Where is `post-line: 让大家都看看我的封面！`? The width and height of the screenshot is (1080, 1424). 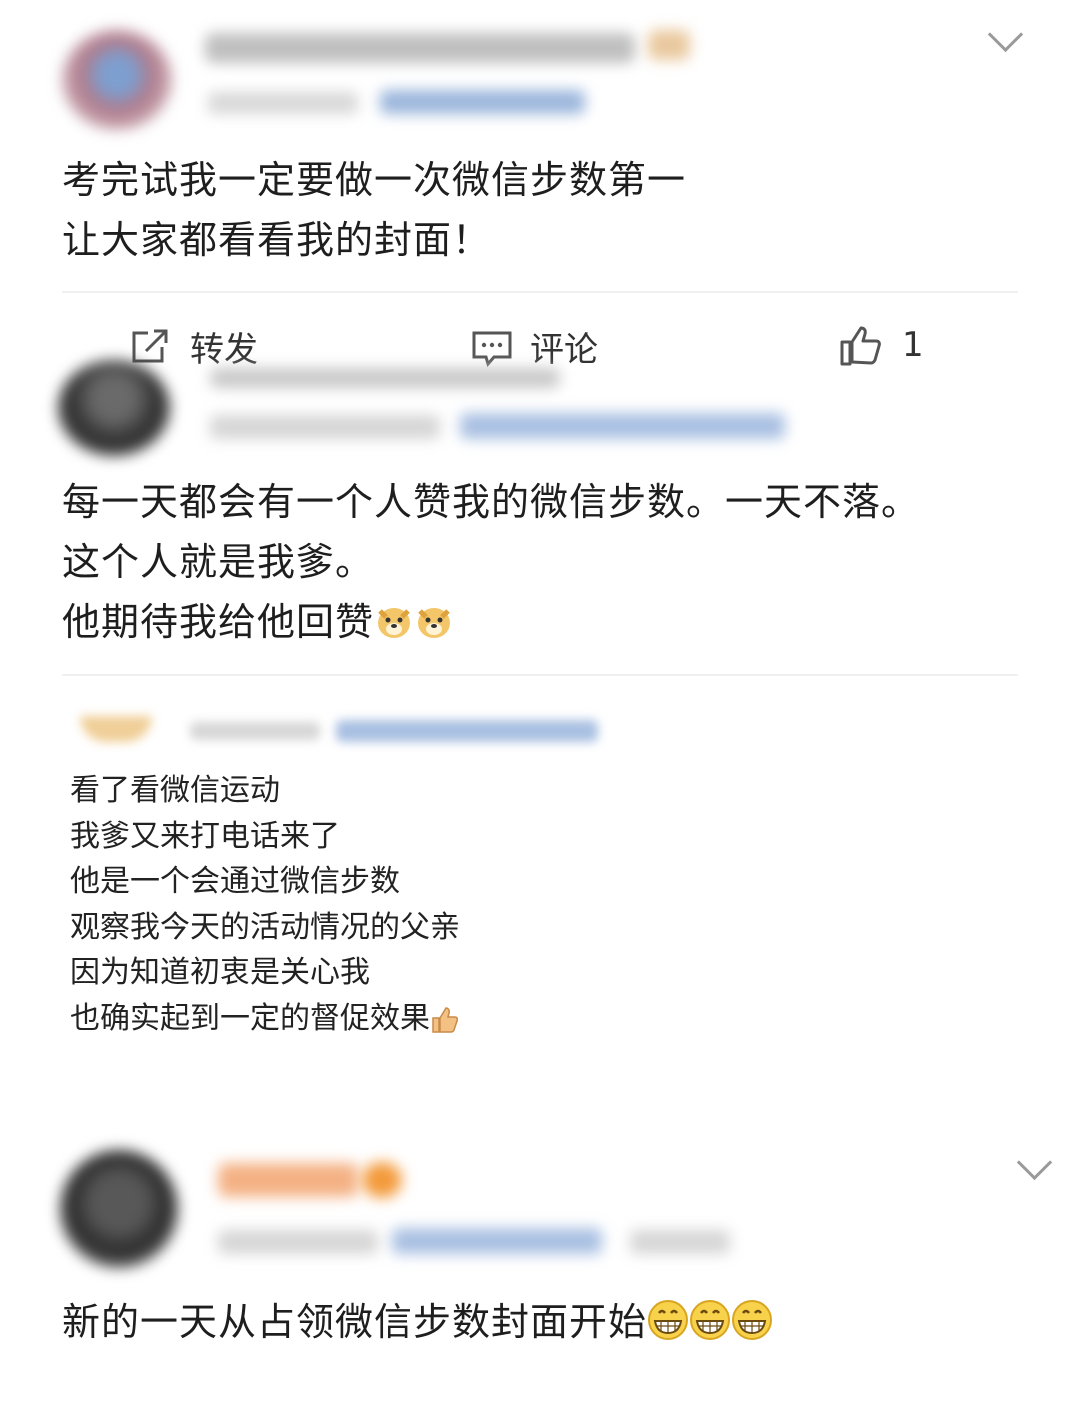
post-line: 让大家都看看我的封面！ is located at coordinates (277, 240).